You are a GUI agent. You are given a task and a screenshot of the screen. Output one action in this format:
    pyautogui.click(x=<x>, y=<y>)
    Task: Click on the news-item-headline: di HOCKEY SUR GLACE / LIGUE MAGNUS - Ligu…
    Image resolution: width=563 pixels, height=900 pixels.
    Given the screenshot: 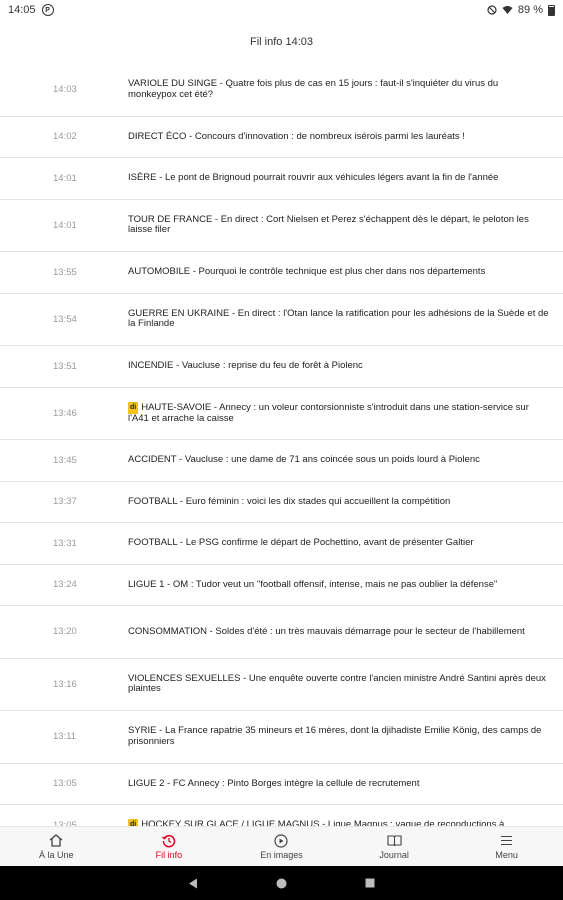 What is the action you would take?
    pyautogui.click(x=338, y=822)
    